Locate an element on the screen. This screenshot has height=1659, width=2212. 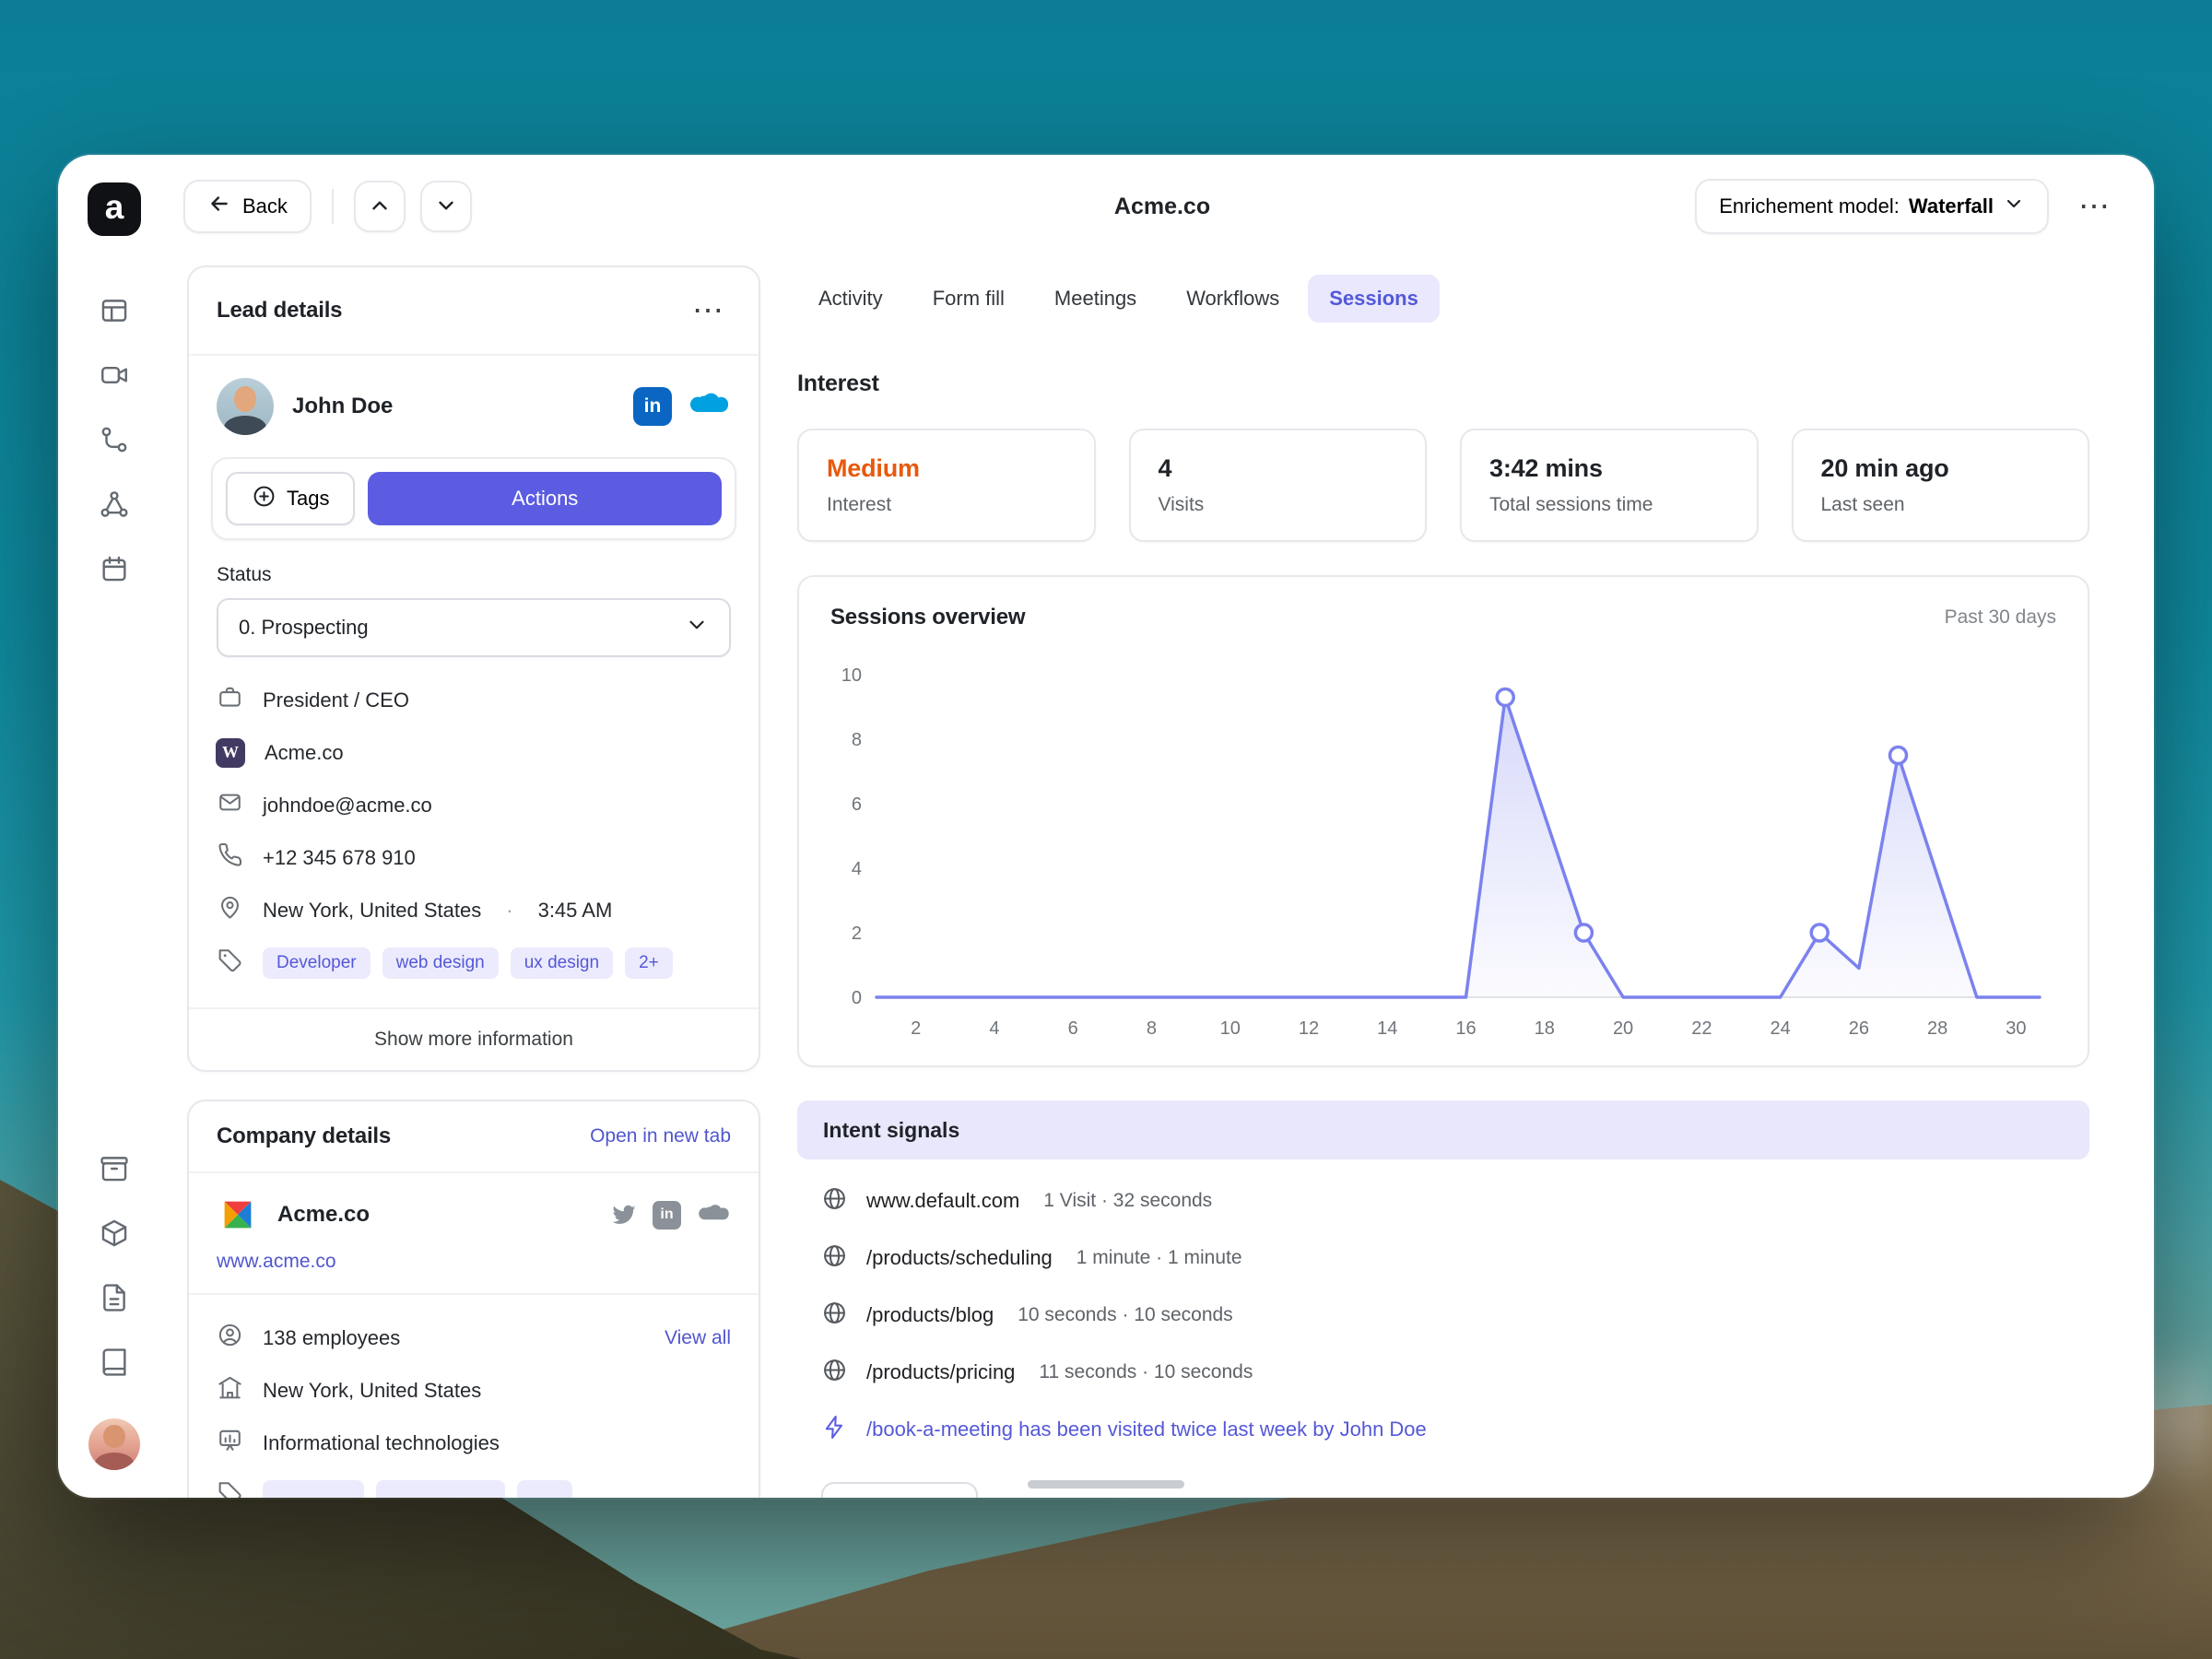
lead-name: John Doe is located at coordinates (343, 406).